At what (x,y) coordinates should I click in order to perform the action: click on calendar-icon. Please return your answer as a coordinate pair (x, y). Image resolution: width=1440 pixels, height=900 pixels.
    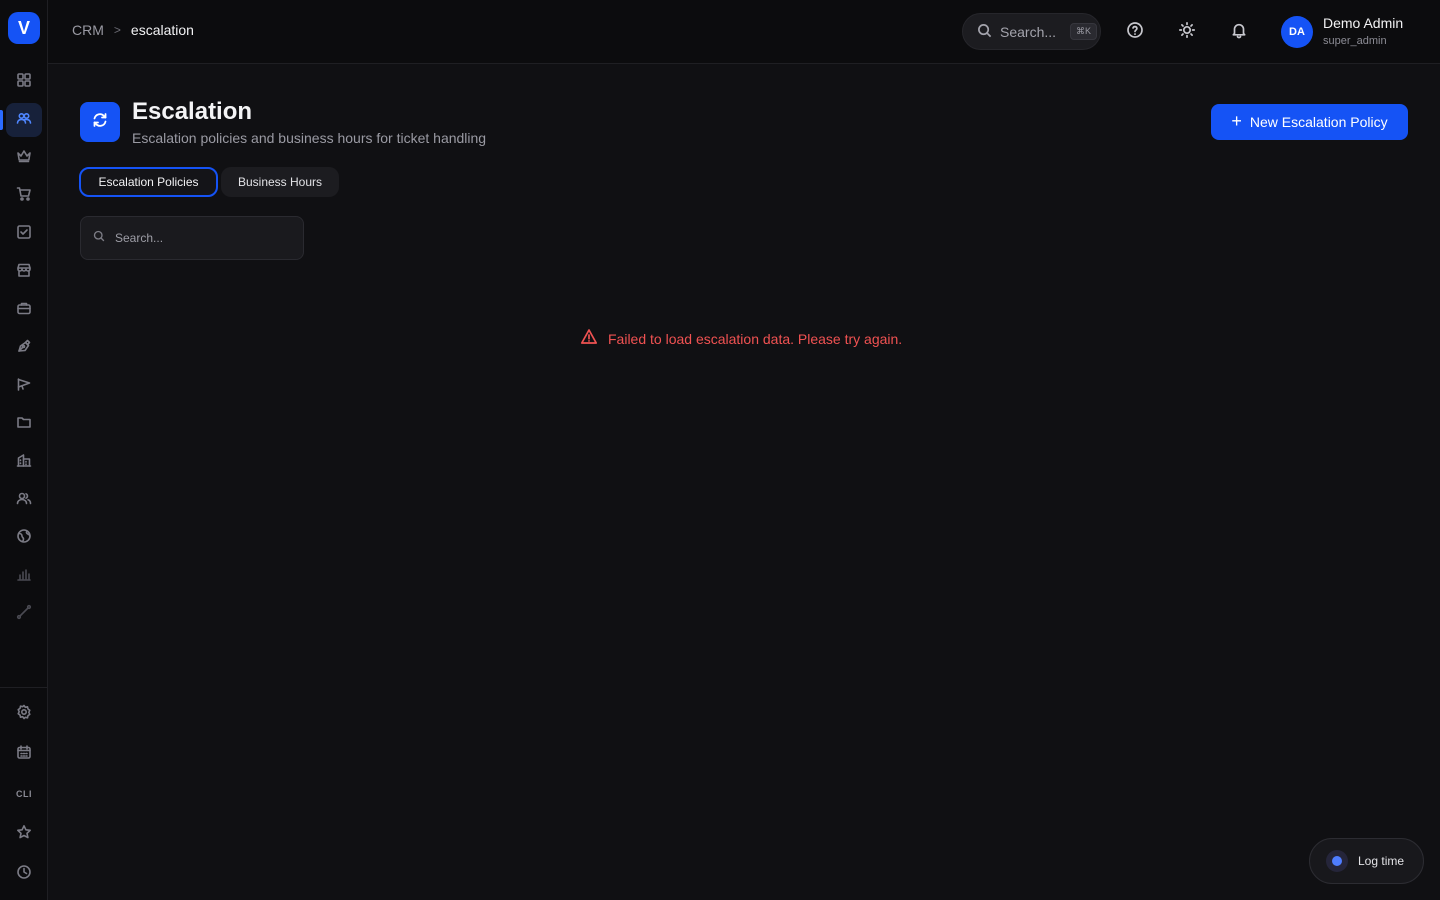
    Looking at the image, I should click on (24, 754).